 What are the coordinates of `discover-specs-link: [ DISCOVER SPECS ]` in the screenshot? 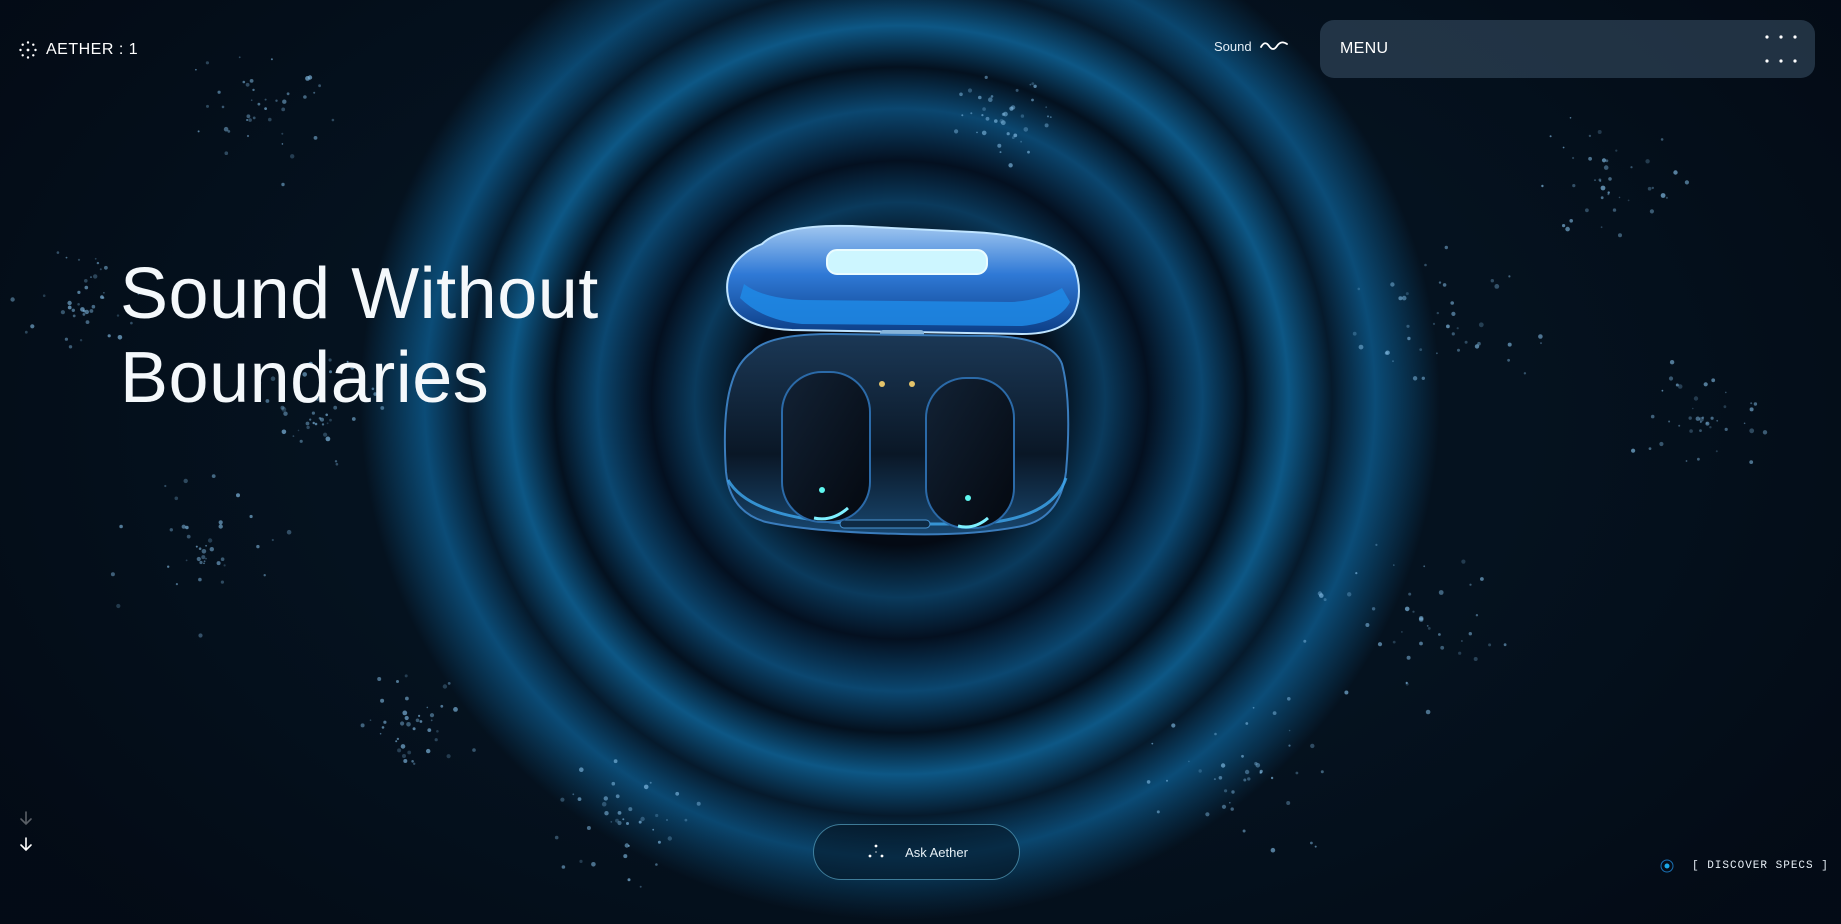 It's located at (1744, 866).